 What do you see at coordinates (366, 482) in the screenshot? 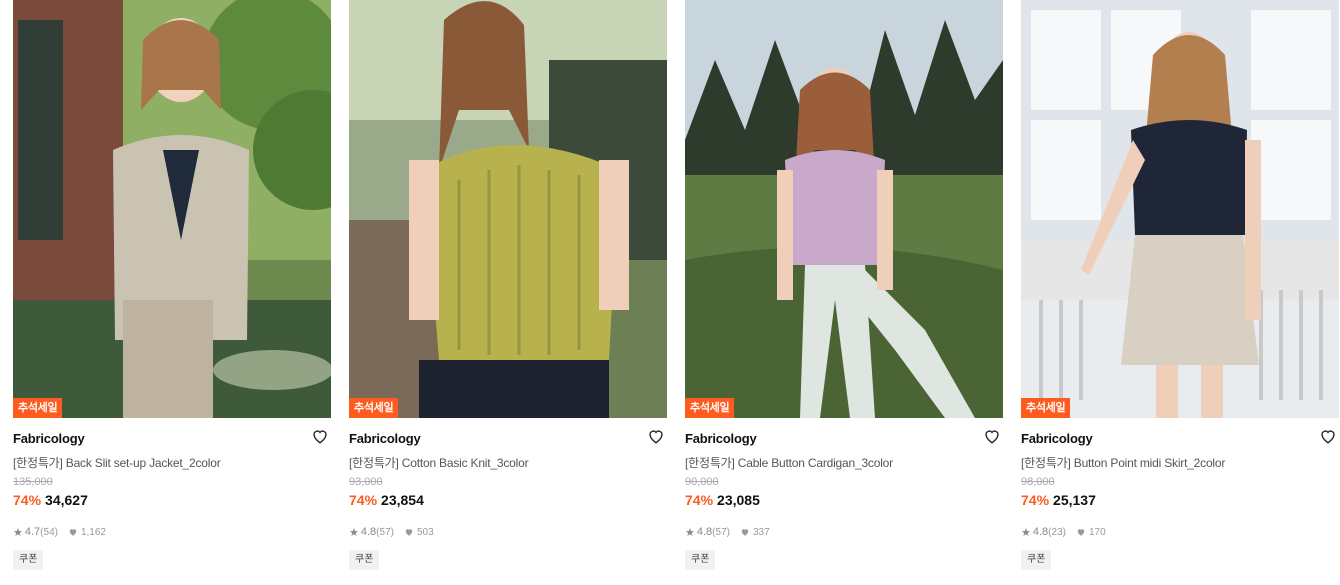
I see `original-price: 93,000` at bounding box center [366, 482].